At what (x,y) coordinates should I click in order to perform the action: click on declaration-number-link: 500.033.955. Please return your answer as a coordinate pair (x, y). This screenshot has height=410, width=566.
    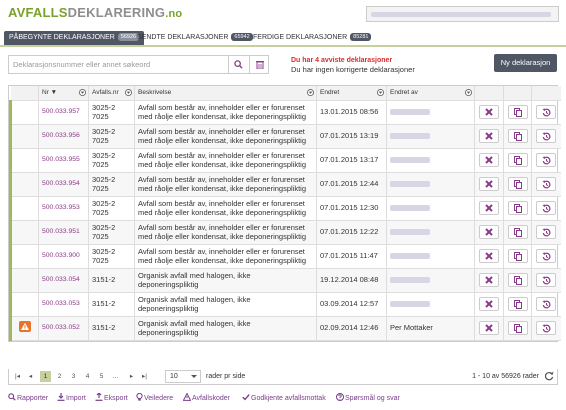
    Looking at the image, I should click on (63, 160).